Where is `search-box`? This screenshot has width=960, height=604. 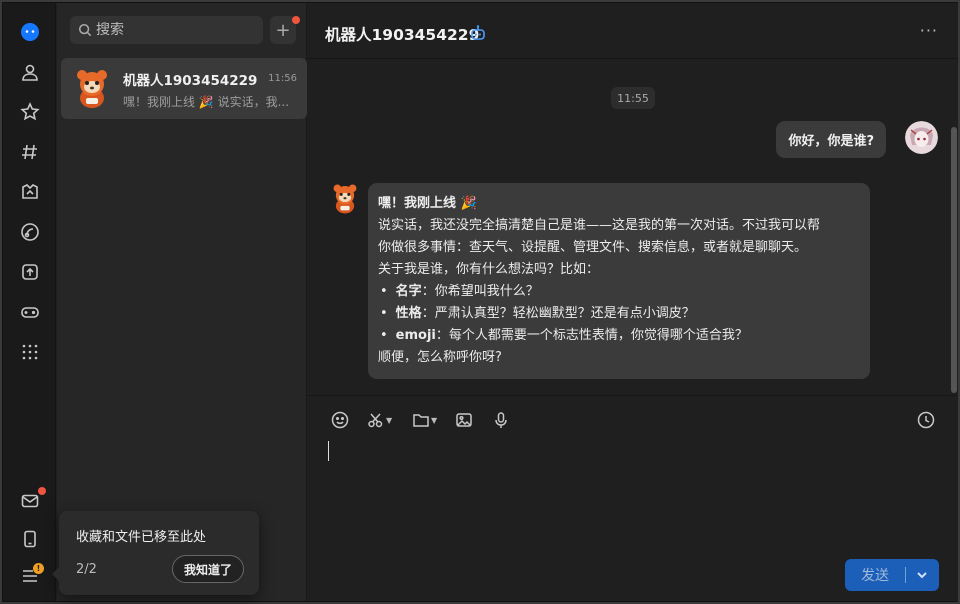
search-box is located at coordinates (166, 30).